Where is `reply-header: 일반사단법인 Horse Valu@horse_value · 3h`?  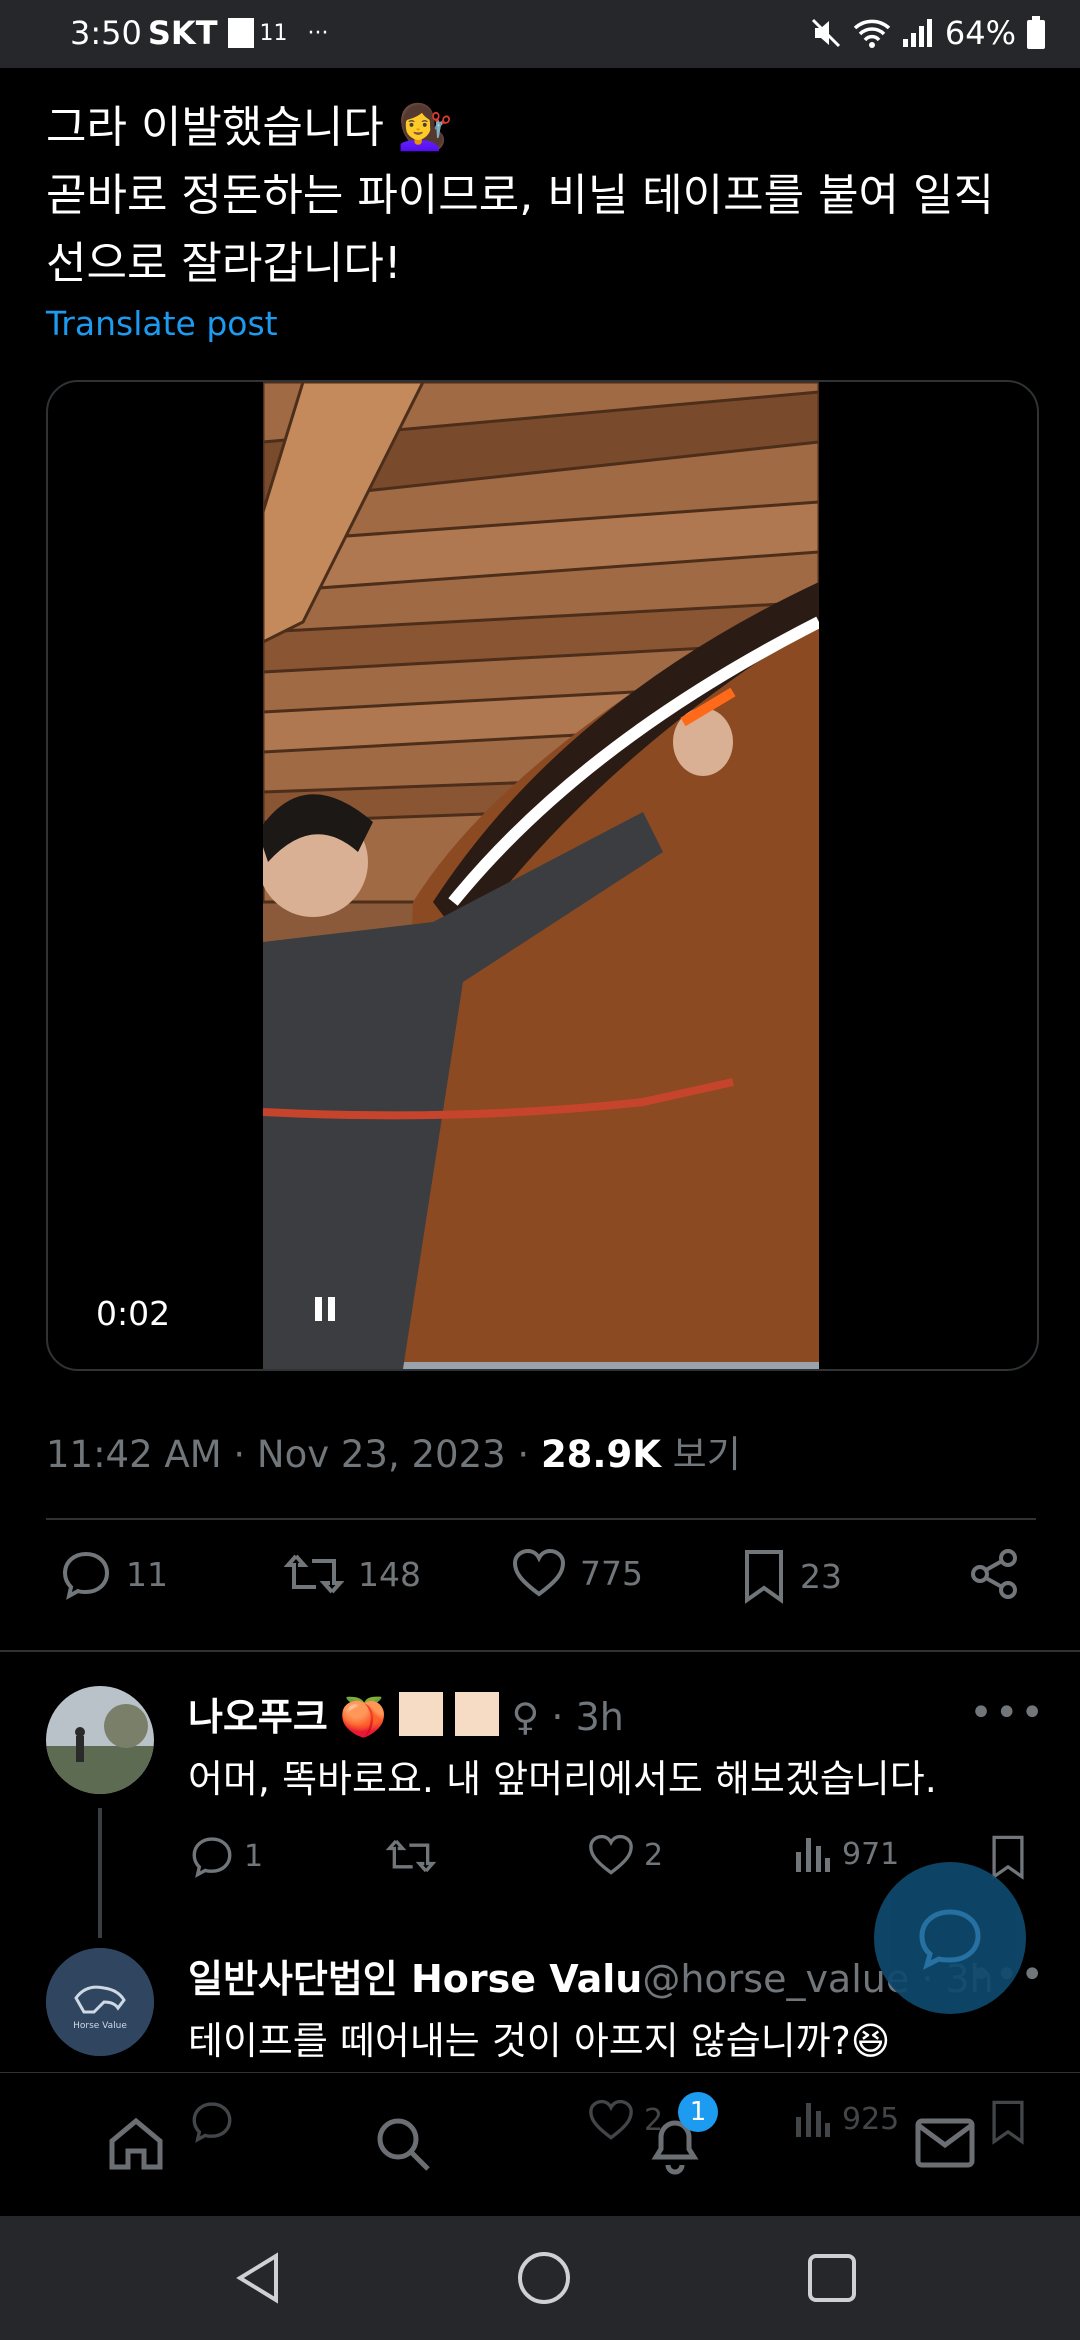
reply-header: 일반사단법인 Horse Valu@horse_value · 3h is located at coordinates (591, 1975).